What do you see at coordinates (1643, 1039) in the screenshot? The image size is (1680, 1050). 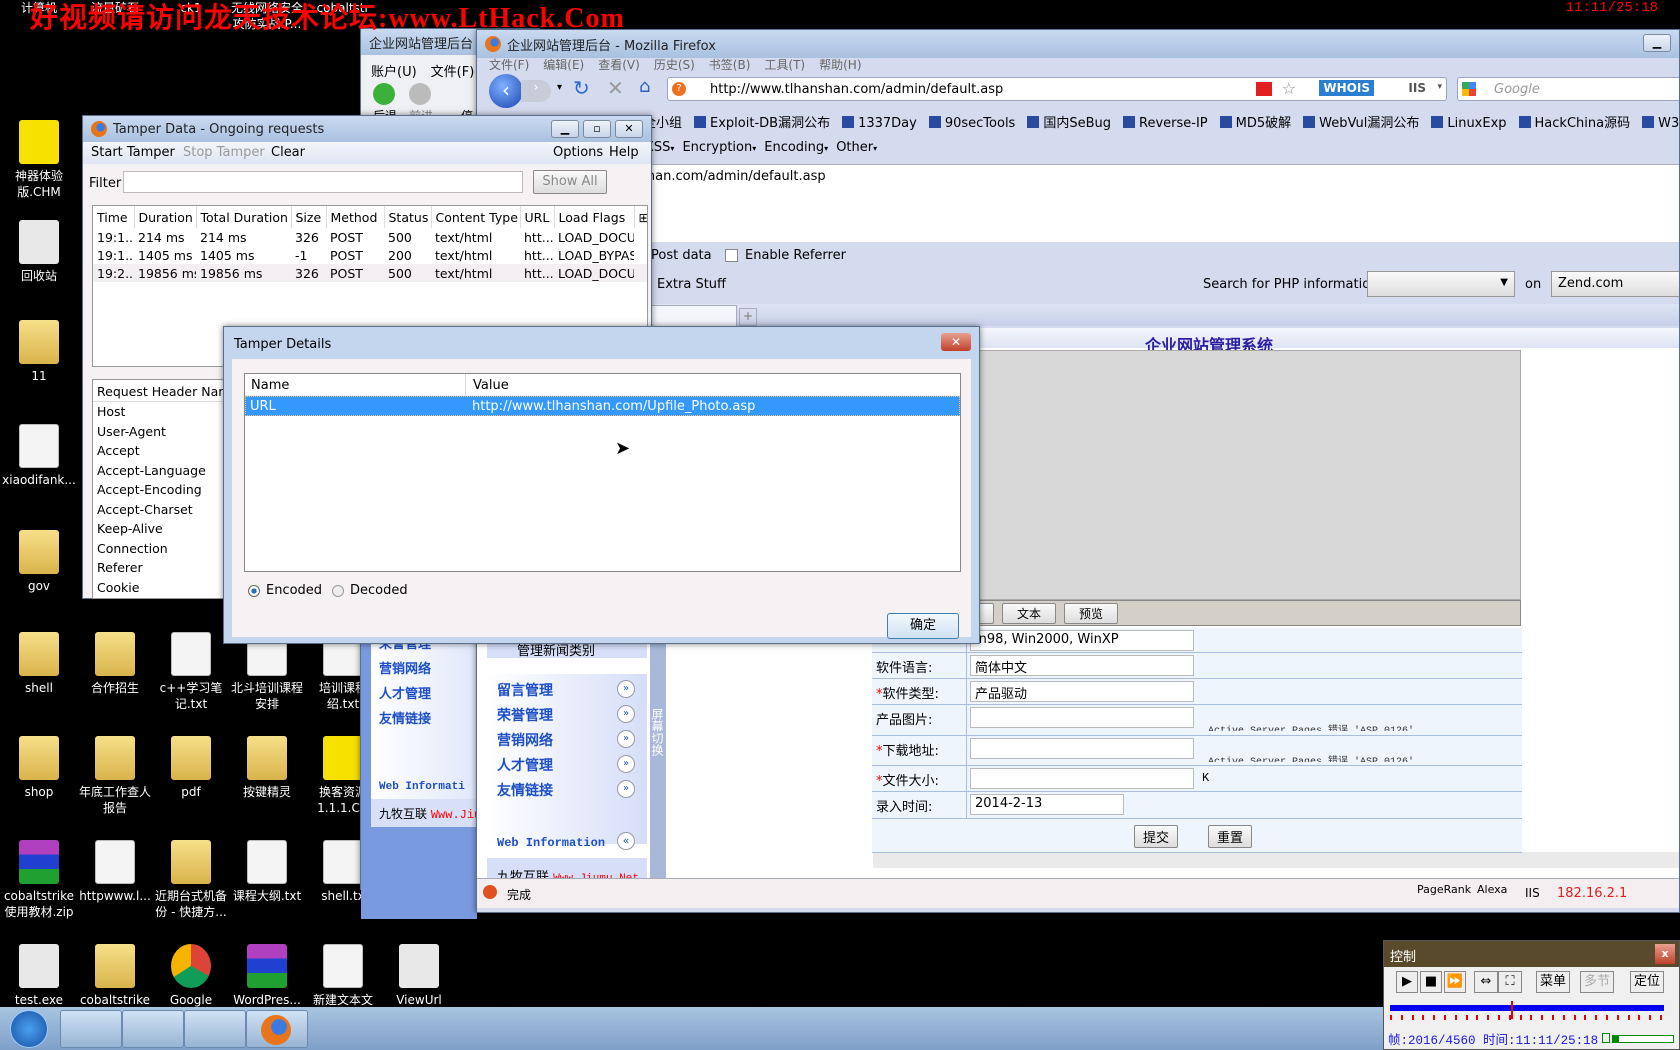 I see `volume-slider` at bounding box center [1643, 1039].